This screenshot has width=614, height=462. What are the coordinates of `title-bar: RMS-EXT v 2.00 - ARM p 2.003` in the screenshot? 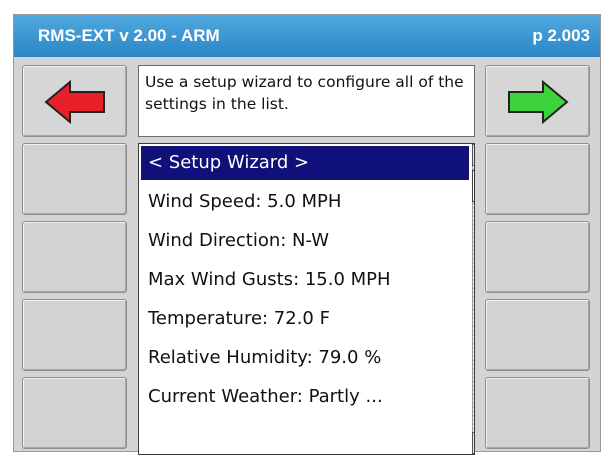 It's located at (307, 36).